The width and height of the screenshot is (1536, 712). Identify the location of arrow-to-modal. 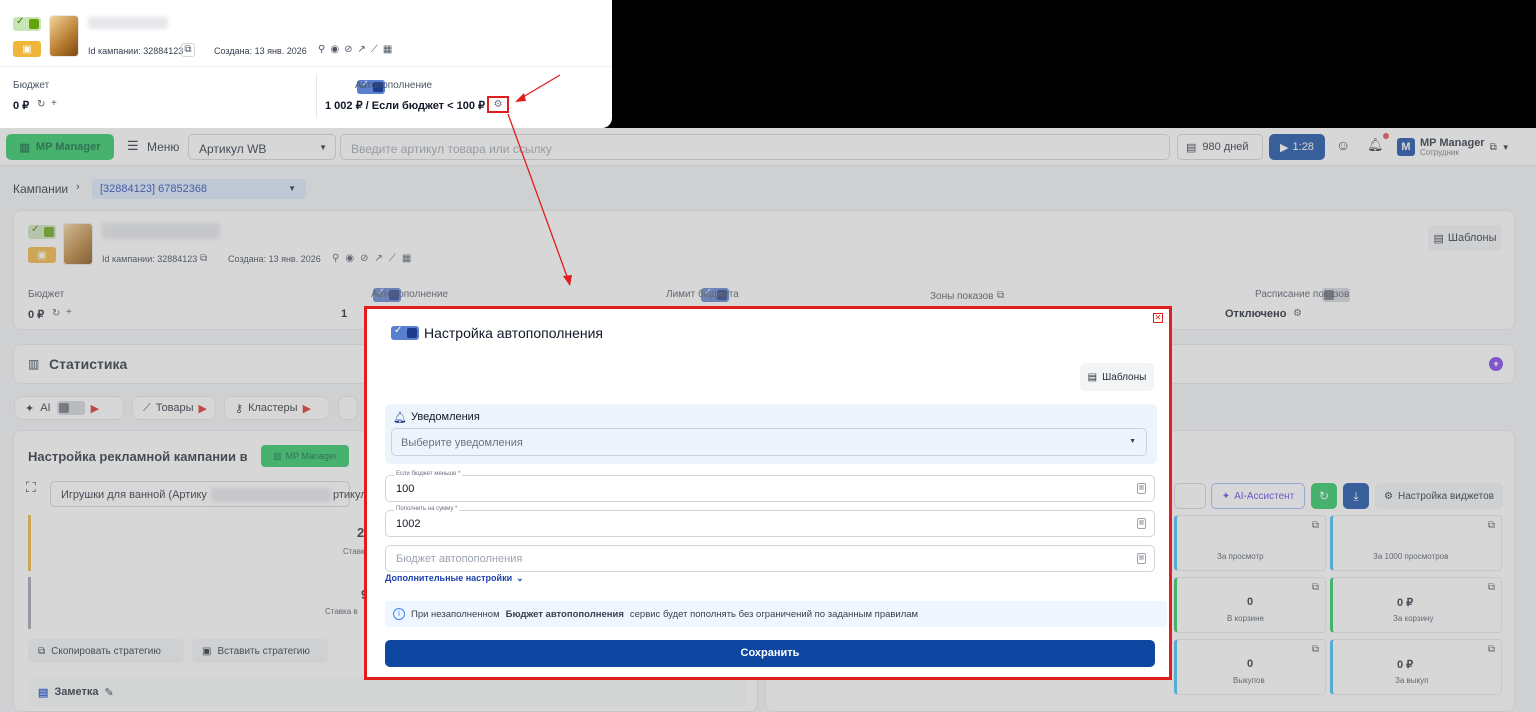
(538, 198).